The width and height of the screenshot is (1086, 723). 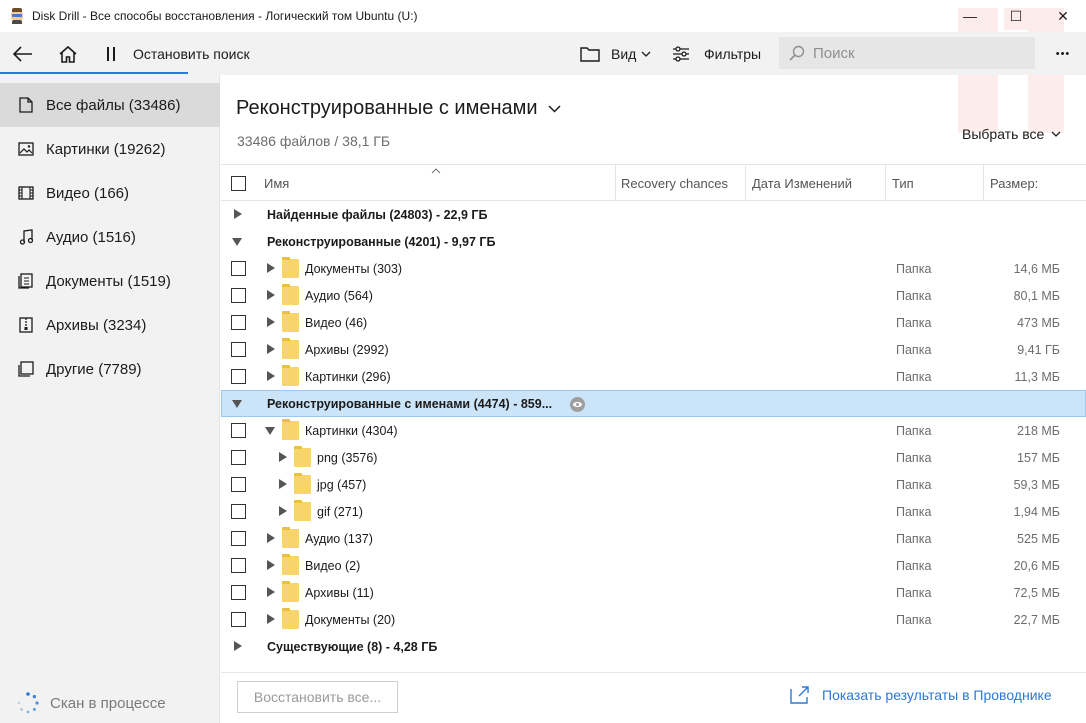 I want to click on file-name: Аудио (564), so click(x=339, y=295).